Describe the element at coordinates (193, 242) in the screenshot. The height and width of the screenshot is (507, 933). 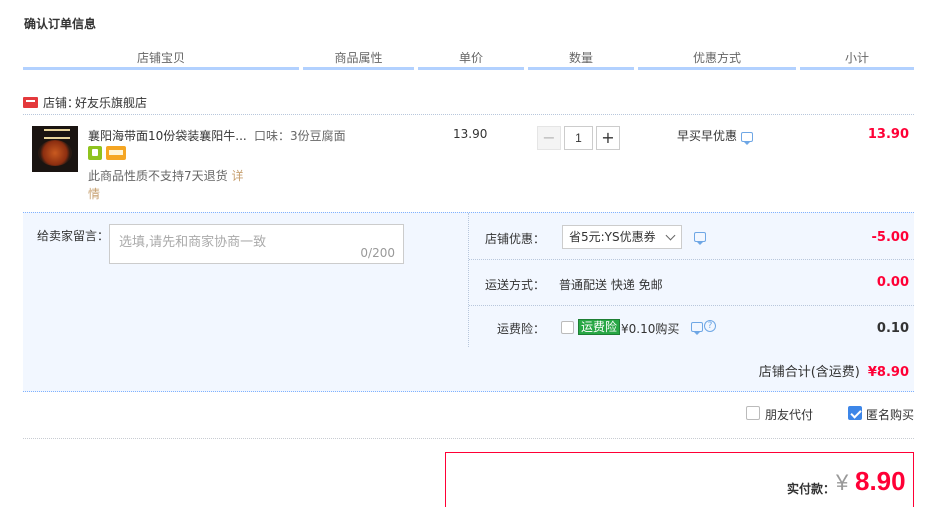
I see `message-placeholder: 选填,请先和商家协商一致` at that location.